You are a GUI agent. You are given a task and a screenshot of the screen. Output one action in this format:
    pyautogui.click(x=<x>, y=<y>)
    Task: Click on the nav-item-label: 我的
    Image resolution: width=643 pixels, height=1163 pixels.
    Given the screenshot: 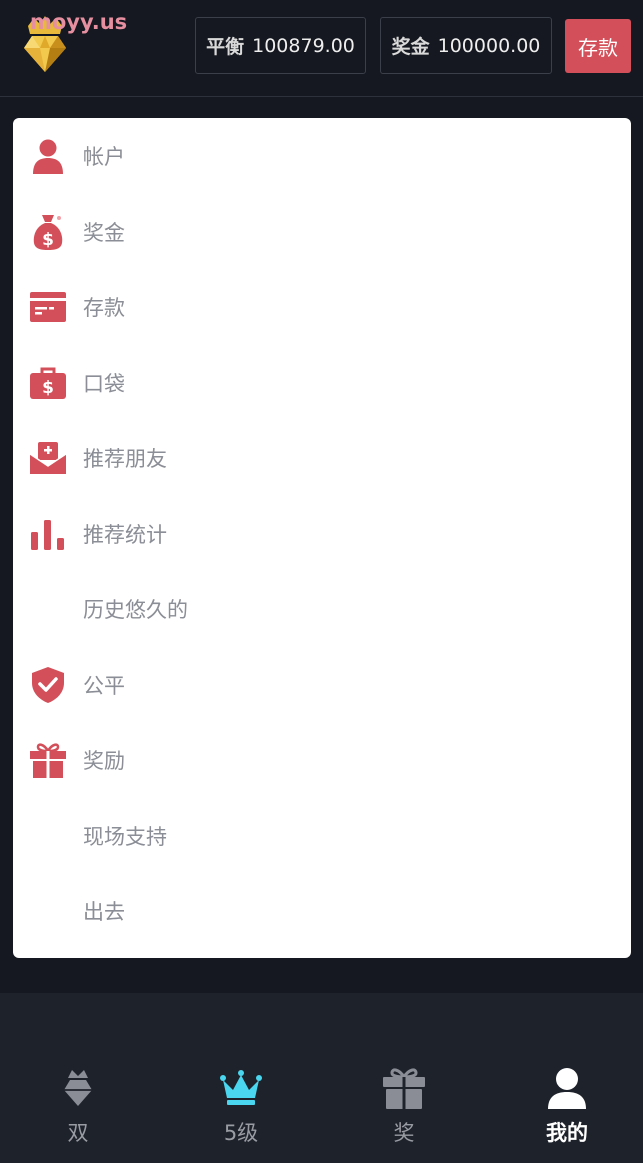 What is the action you would take?
    pyautogui.click(x=567, y=1133)
    